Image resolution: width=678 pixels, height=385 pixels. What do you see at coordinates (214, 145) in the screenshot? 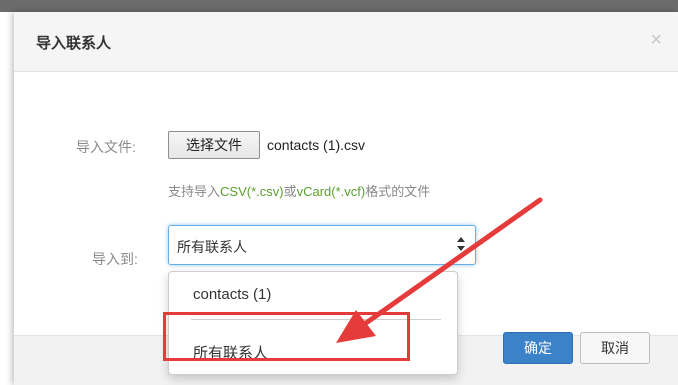
I see `choose-file-button: 选择文件` at bounding box center [214, 145].